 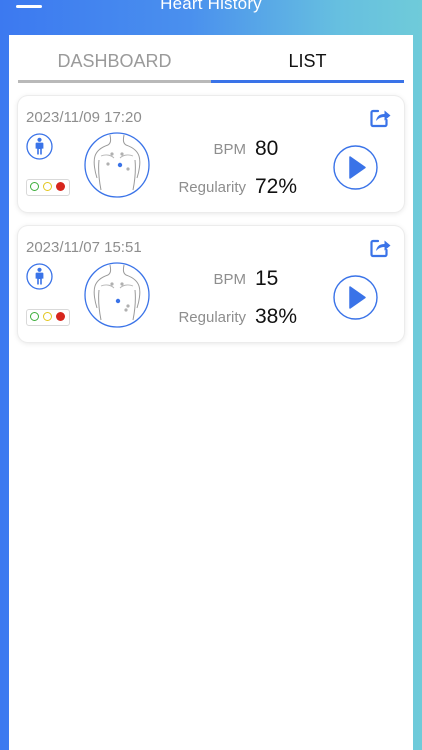 What do you see at coordinates (307, 61) in the screenshot?
I see `tab-list-label: LIST` at bounding box center [307, 61].